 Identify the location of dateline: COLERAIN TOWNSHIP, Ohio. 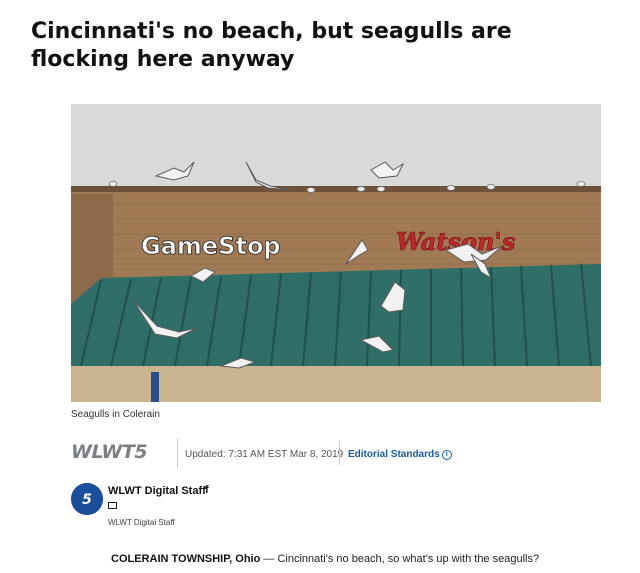
(186, 559).